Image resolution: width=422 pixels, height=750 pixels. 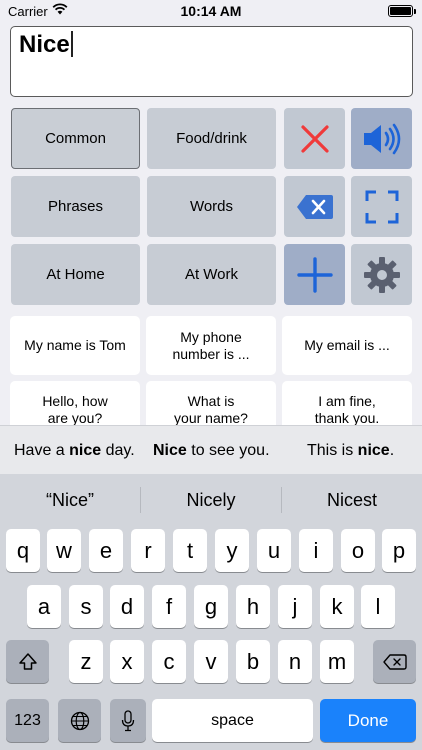 I want to click on key-g: g, so click(x=211, y=606).